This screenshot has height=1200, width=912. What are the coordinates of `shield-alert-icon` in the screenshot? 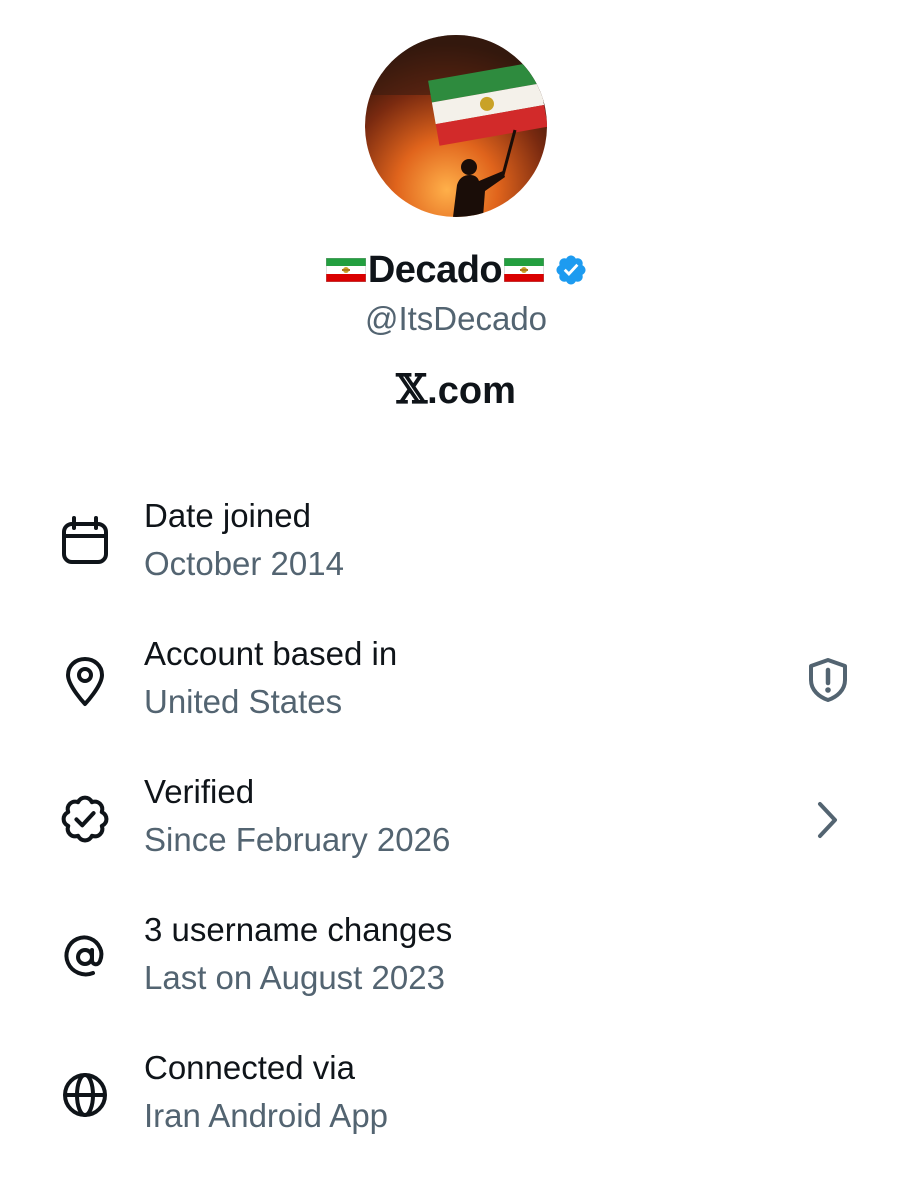 It's located at (828, 680).